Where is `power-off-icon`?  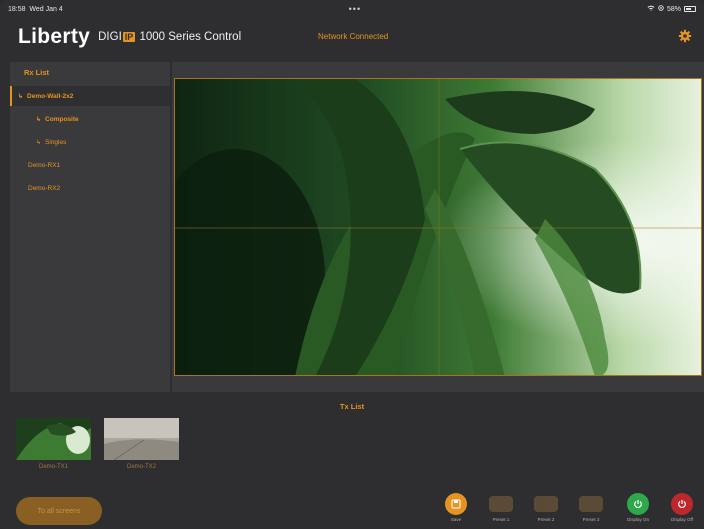 power-off-icon is located at coordinates (682, 504).